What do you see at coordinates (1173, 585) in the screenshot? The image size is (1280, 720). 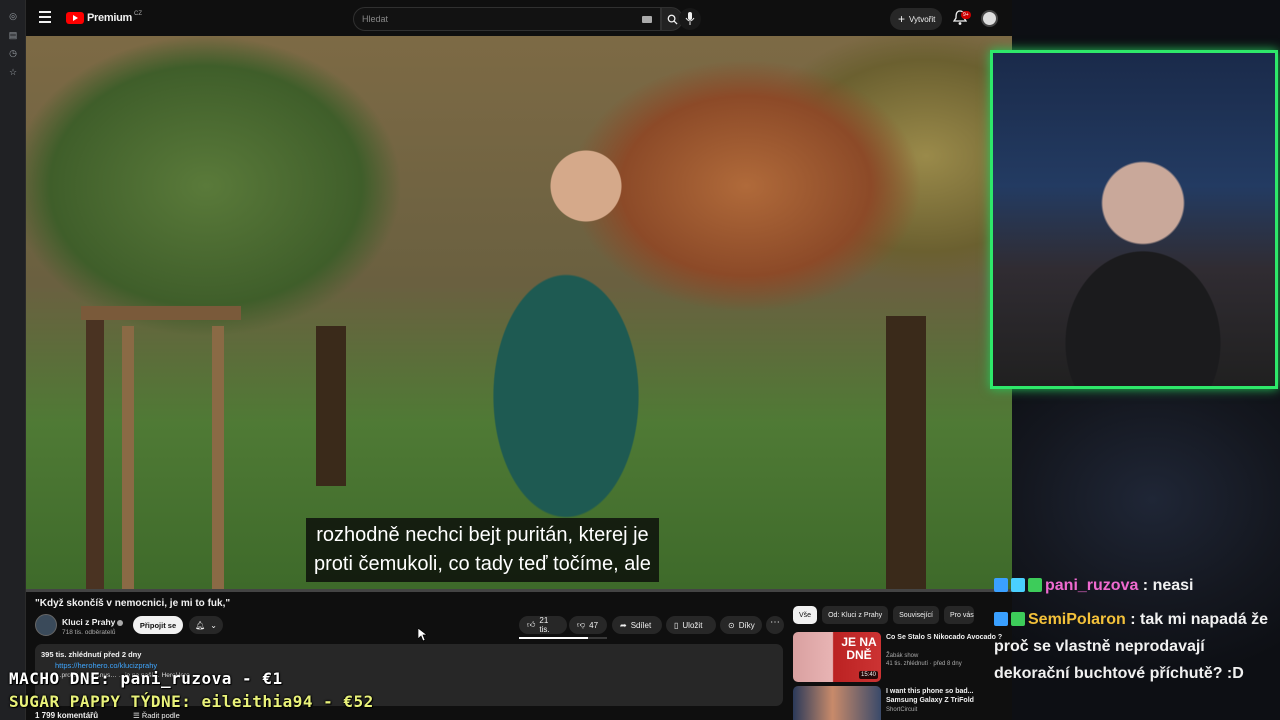 I see `chat-text: neasi` at bounding box center [1173, 585].